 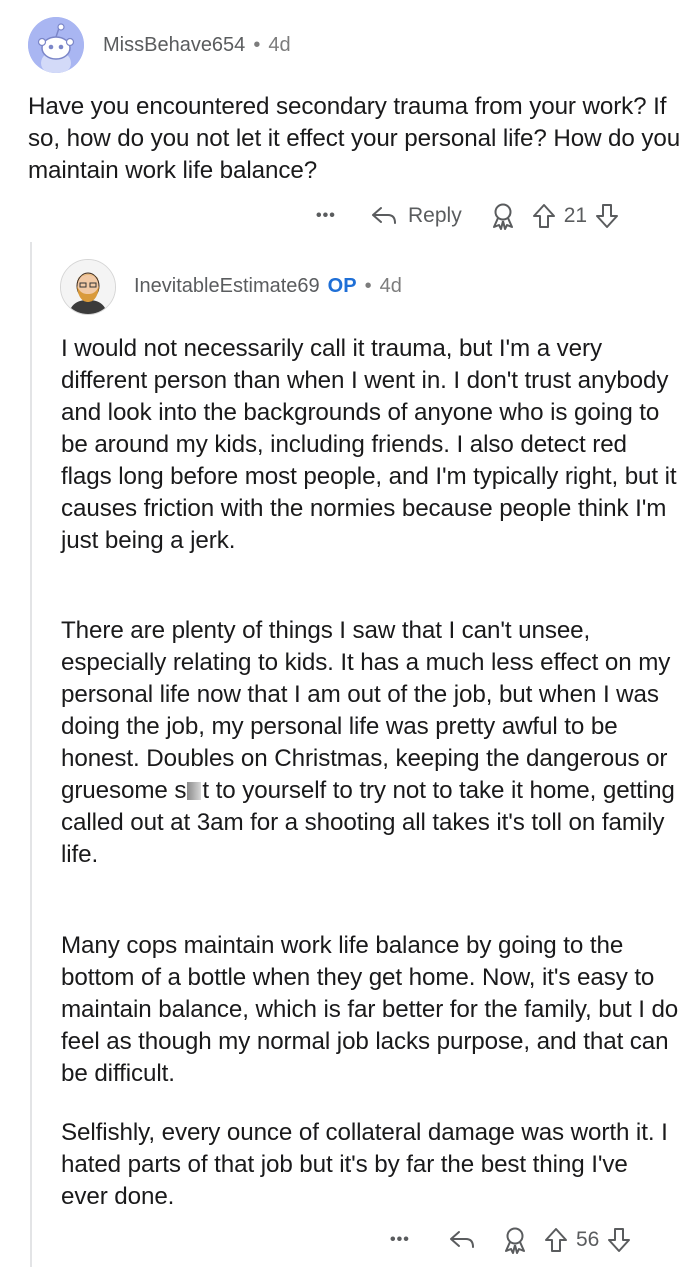 I want to click on reply-label: Reply, so click(x=435, y=215).